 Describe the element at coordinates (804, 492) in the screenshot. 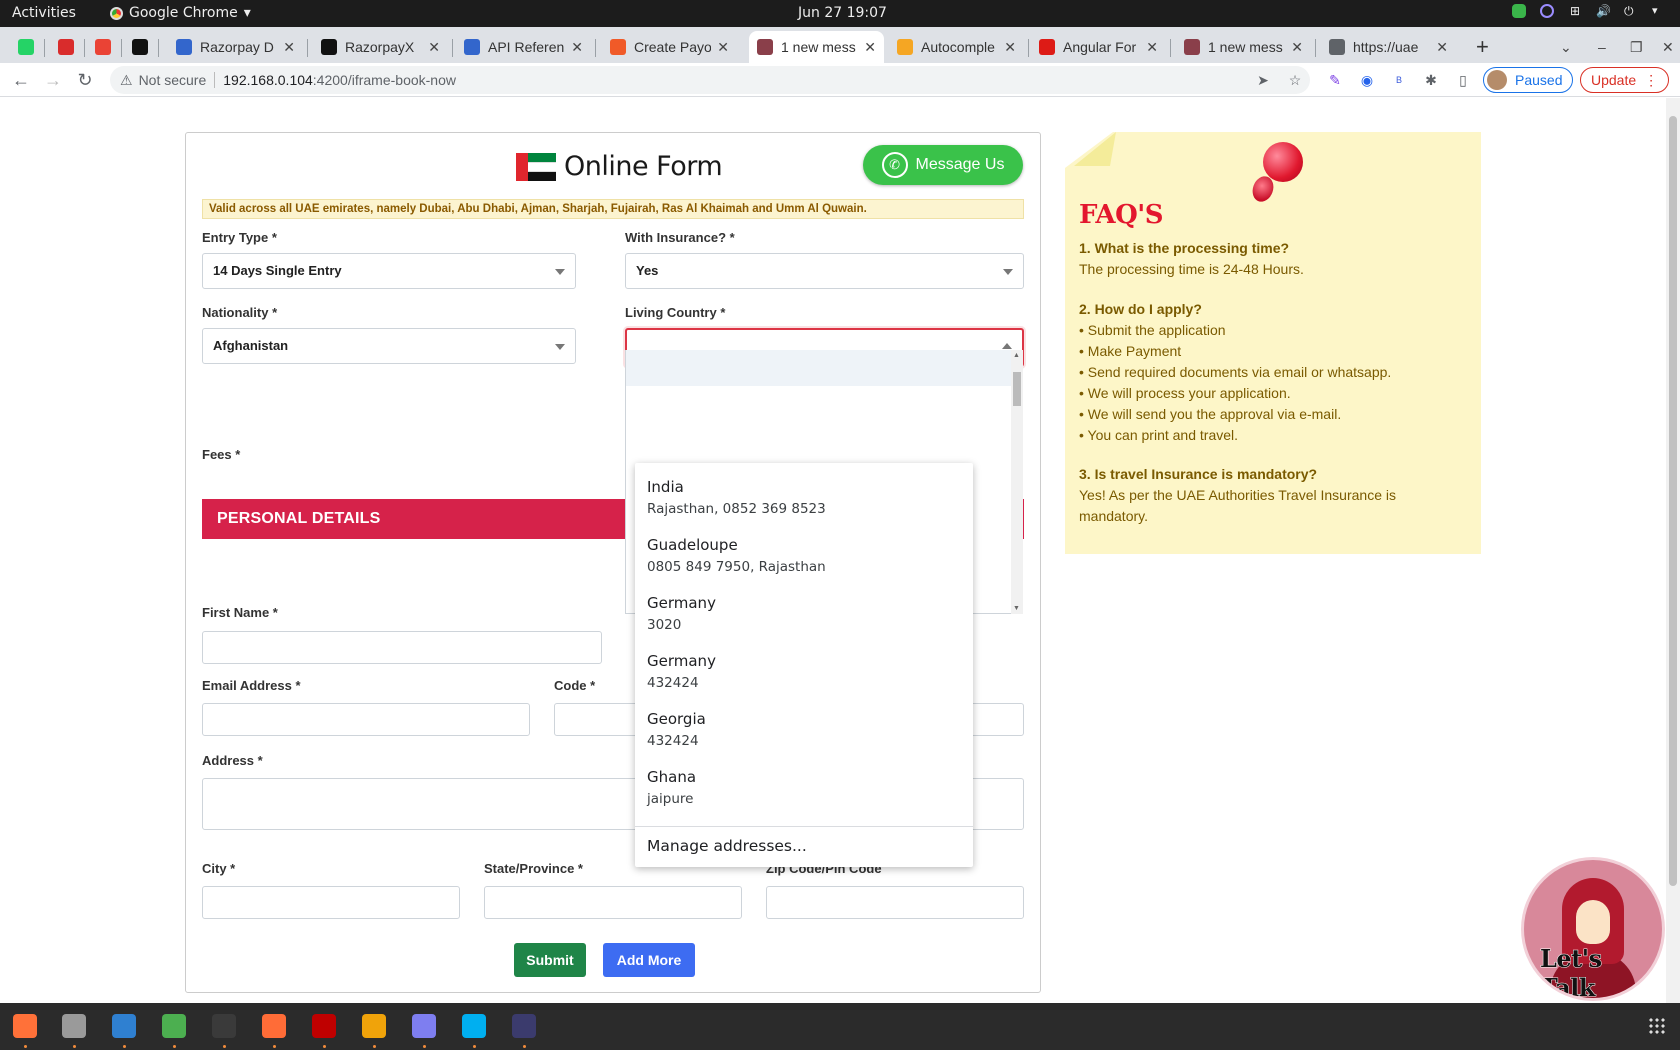

I see `autofill-option: India Rajasthan, 0852 369 8523` at that location.